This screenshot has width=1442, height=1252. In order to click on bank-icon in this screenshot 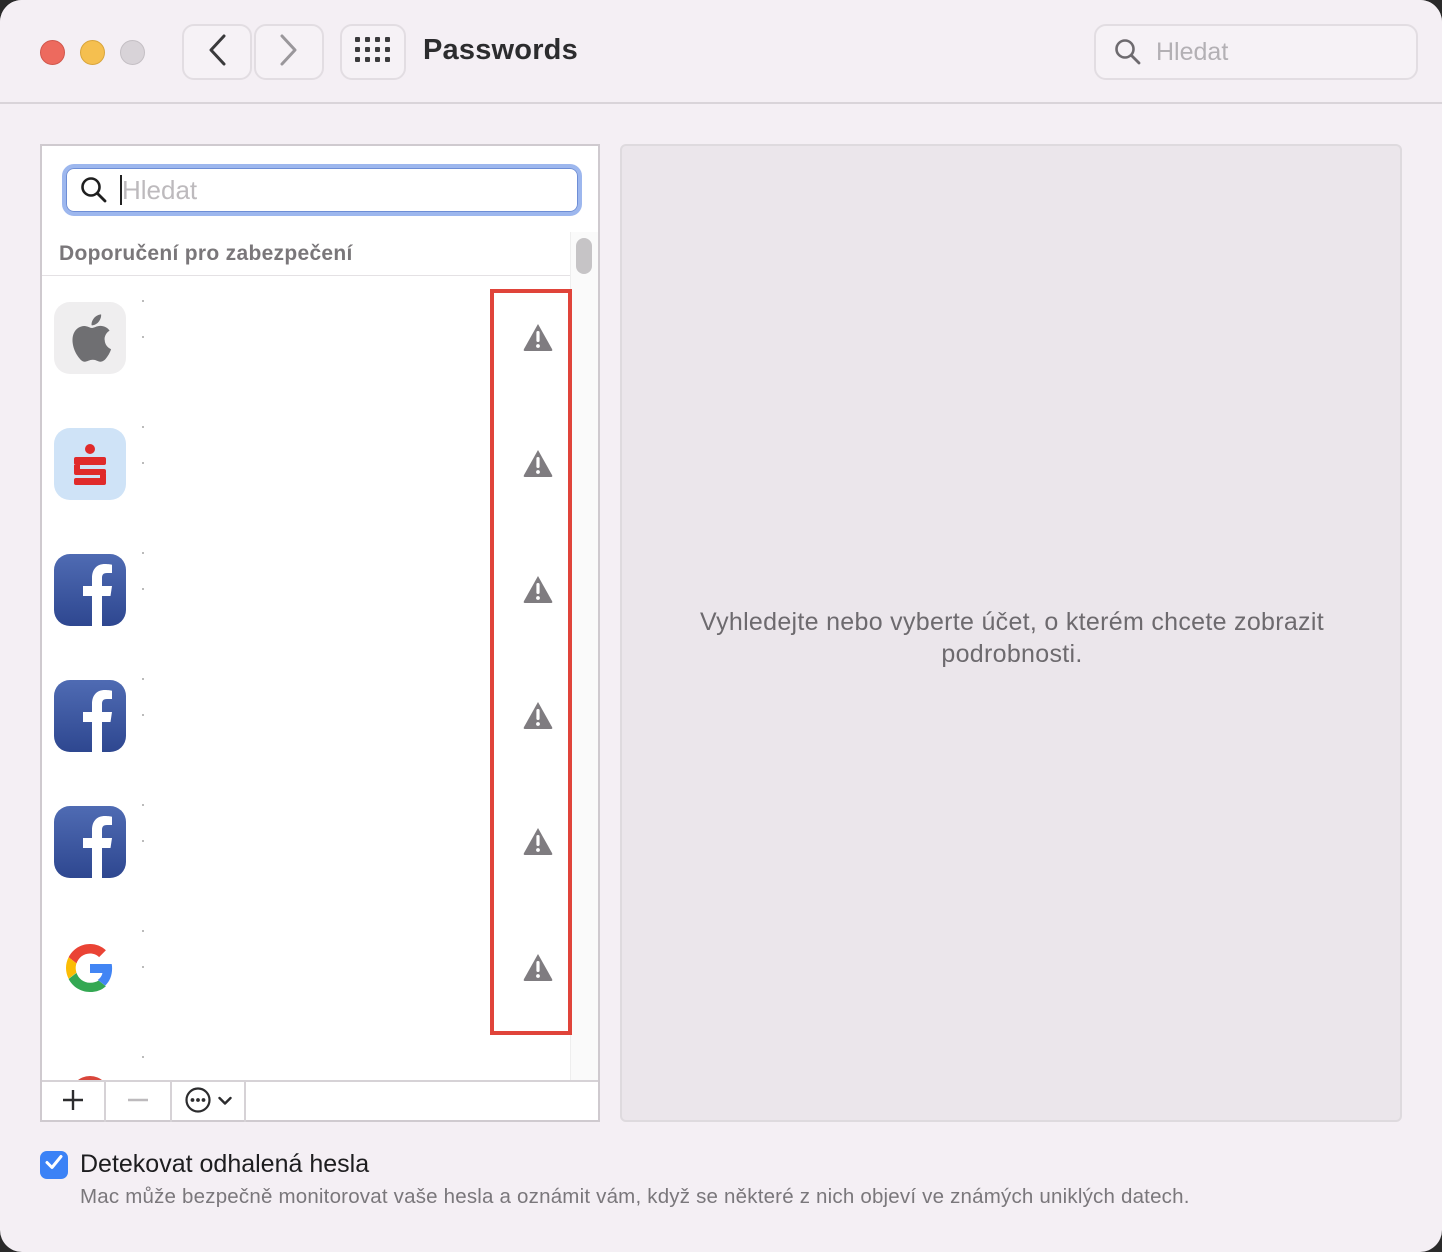, I will do `click(90, 464)`.